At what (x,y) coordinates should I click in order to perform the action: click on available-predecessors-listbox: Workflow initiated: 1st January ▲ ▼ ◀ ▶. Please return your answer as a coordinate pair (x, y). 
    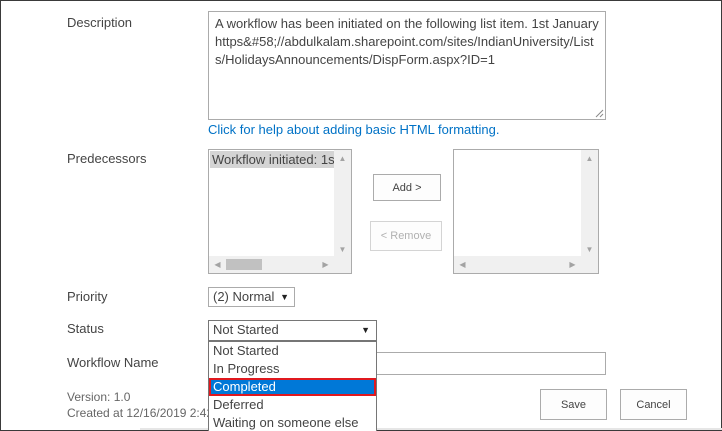
    Looking at the image, I should click on (280, 211).